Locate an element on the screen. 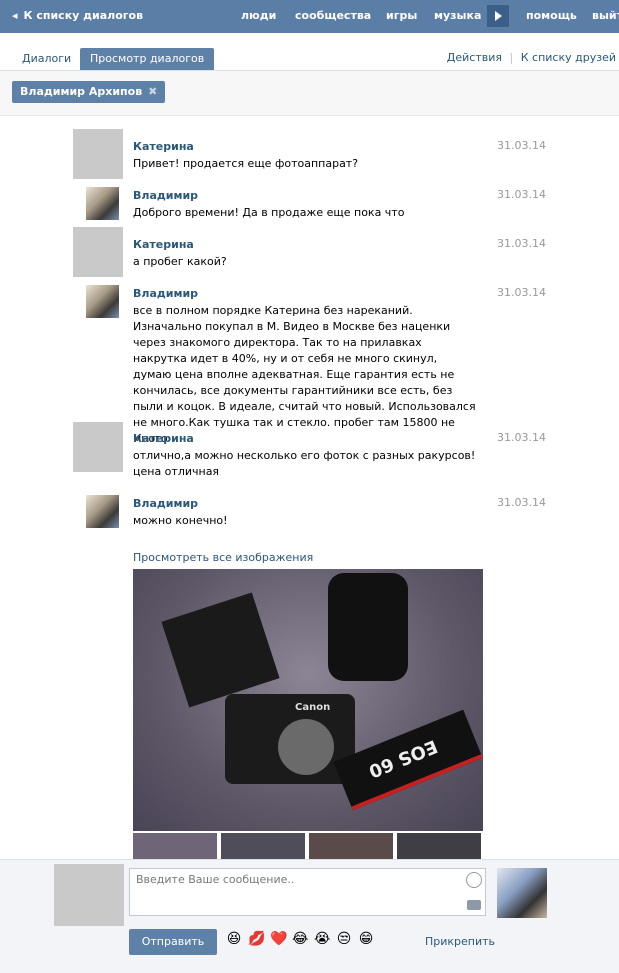 This screenshot has width=619, height=973. emoji-heart-icon: ❤️ is located at coordinates (278, 939).